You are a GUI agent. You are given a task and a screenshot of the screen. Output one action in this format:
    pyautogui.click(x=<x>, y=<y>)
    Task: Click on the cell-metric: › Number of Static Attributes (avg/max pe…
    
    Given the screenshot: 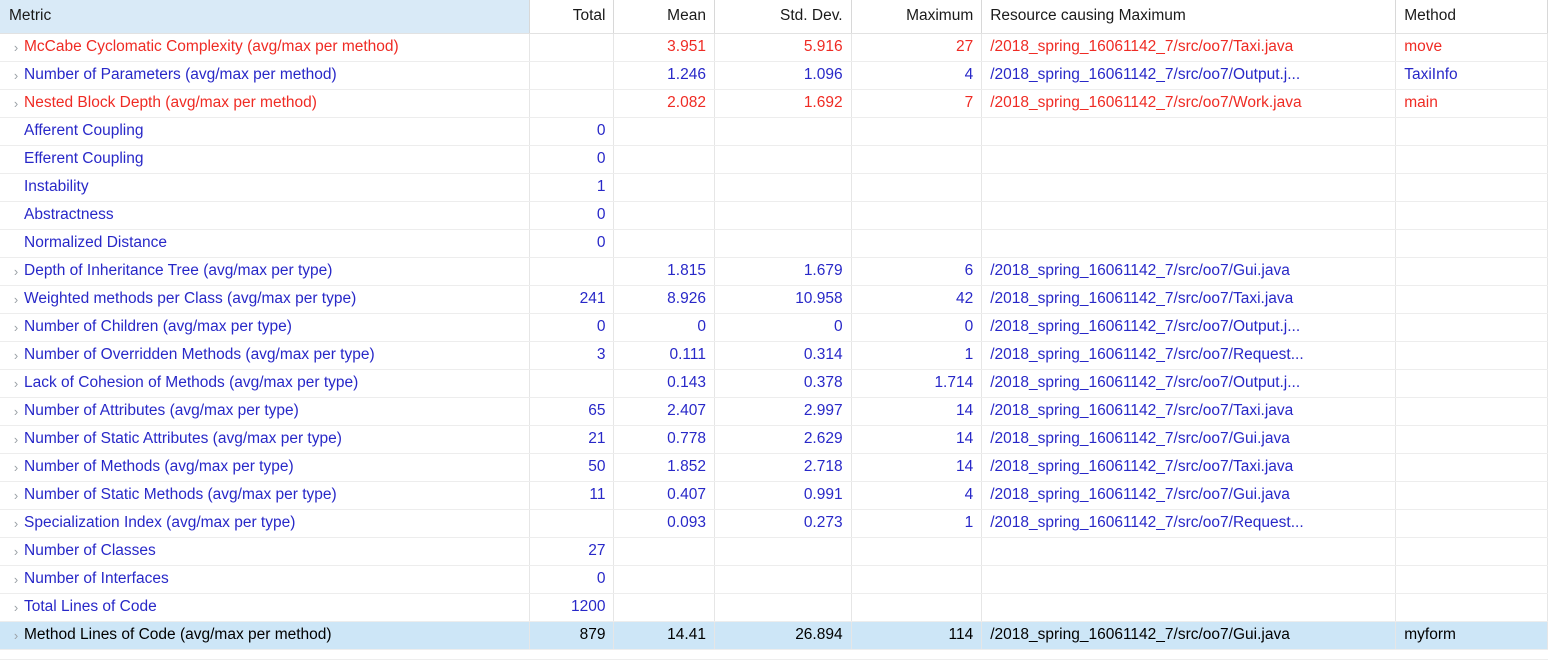 What is the action you would take?
    pyautogui.click(x=265, y=439)
    